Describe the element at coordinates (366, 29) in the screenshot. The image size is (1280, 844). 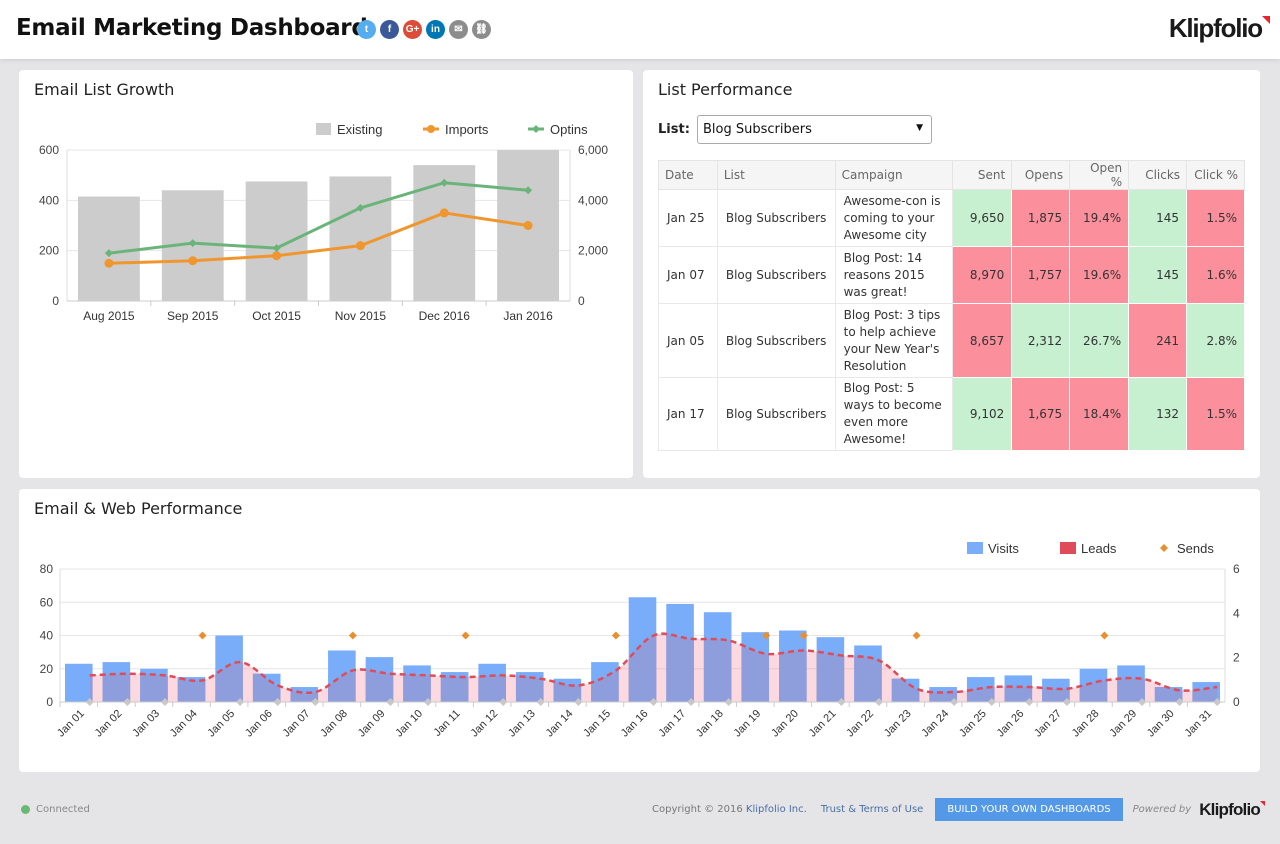
I see `twitter-share-icon: t` at that location.